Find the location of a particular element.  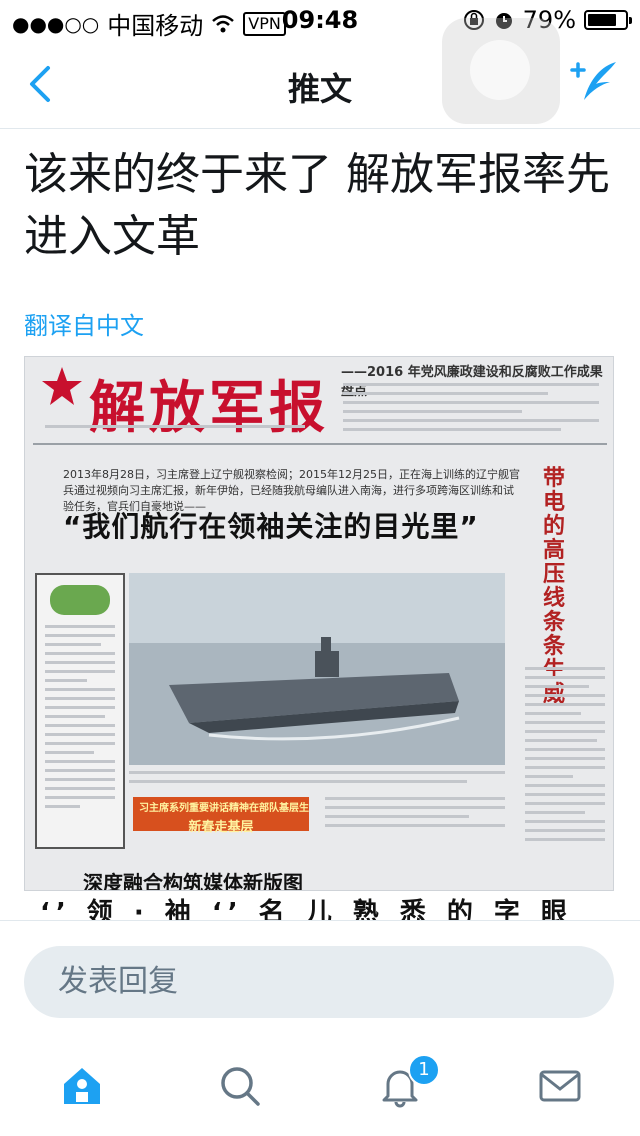

tweet-text: 该来的终于来了 解放军报率先进入文革 is located at coordinates (317, 205).